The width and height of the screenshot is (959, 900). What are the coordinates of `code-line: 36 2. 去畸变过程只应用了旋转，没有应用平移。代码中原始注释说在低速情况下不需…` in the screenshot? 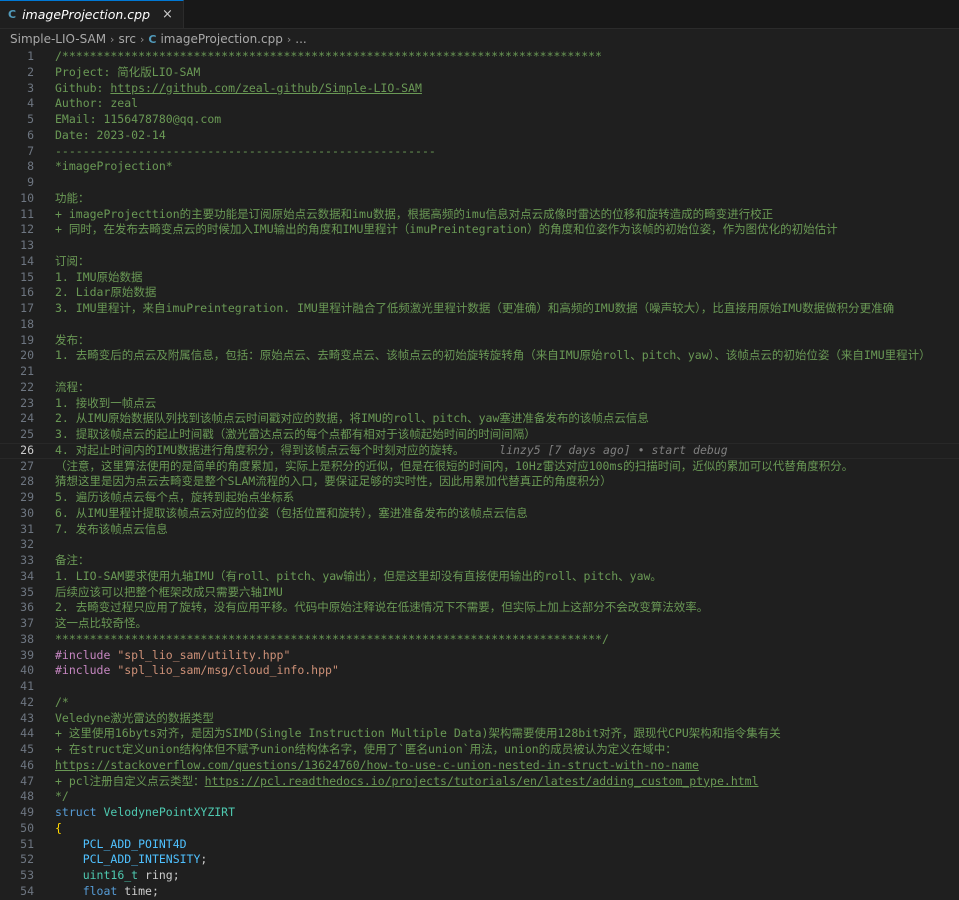 It's located at (479, 608).